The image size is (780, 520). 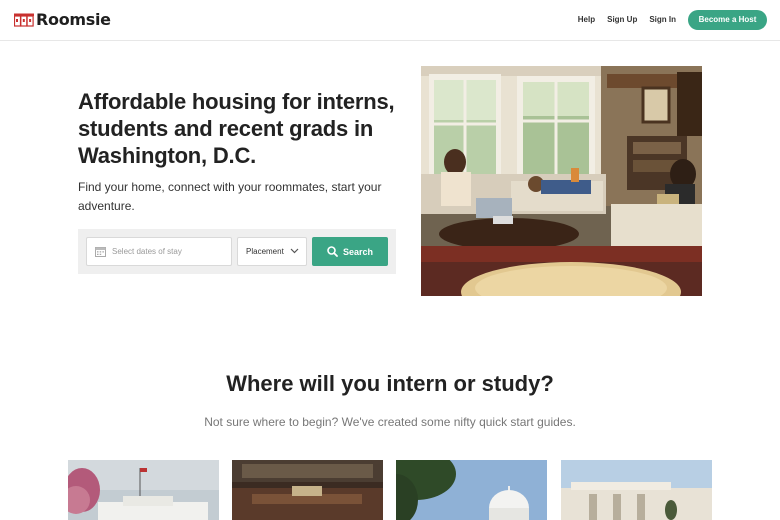 I want to click on guide-card-chamber, so click(x=307, y=490).